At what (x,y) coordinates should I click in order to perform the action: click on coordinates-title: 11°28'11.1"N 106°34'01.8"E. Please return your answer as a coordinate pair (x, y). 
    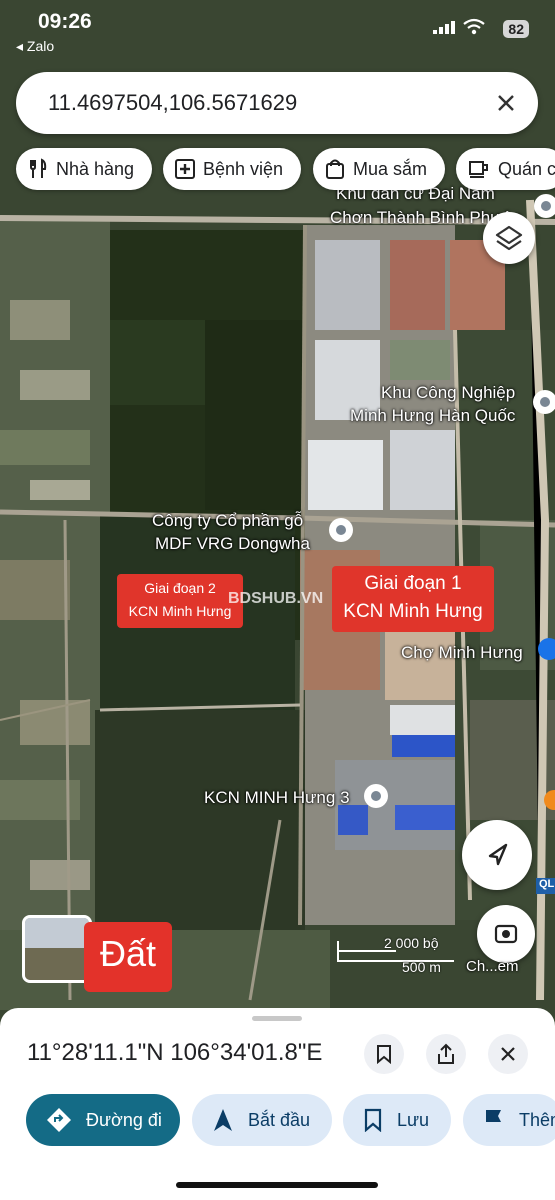
    Looking at the image, I should click on (175, 1052).